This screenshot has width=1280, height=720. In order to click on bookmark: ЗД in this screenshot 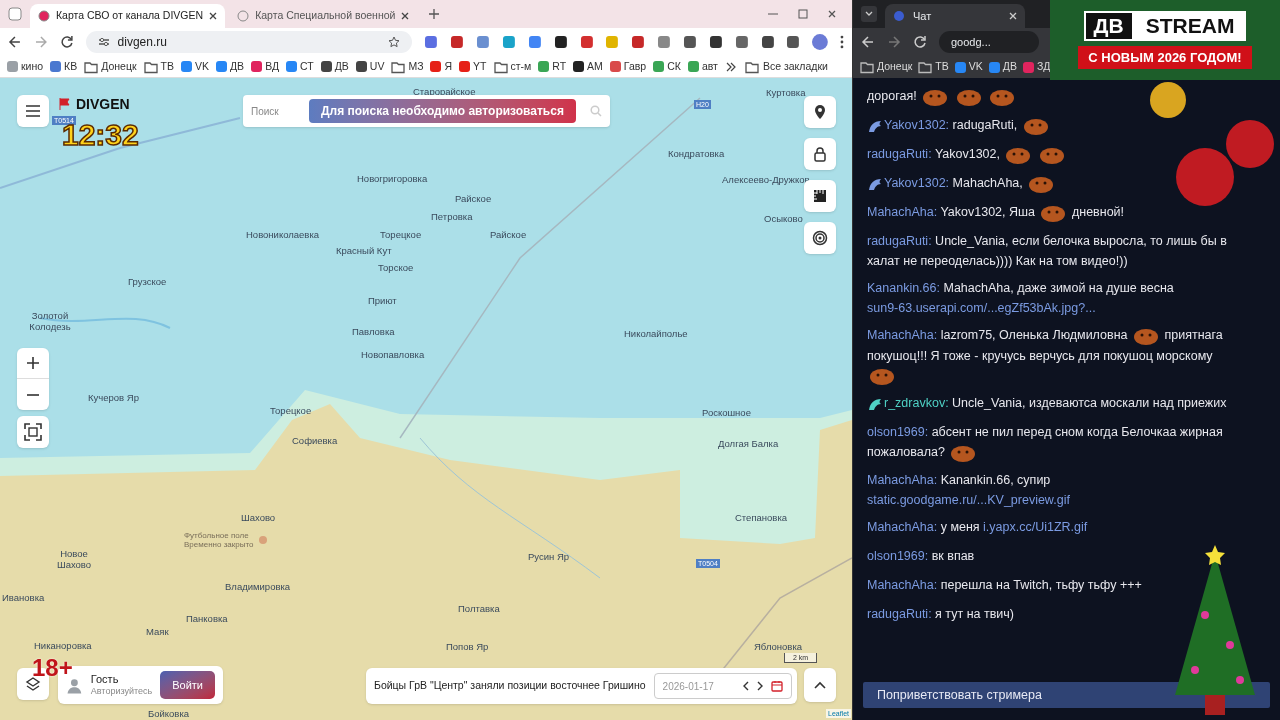, I will do `click(1036, 67)`.